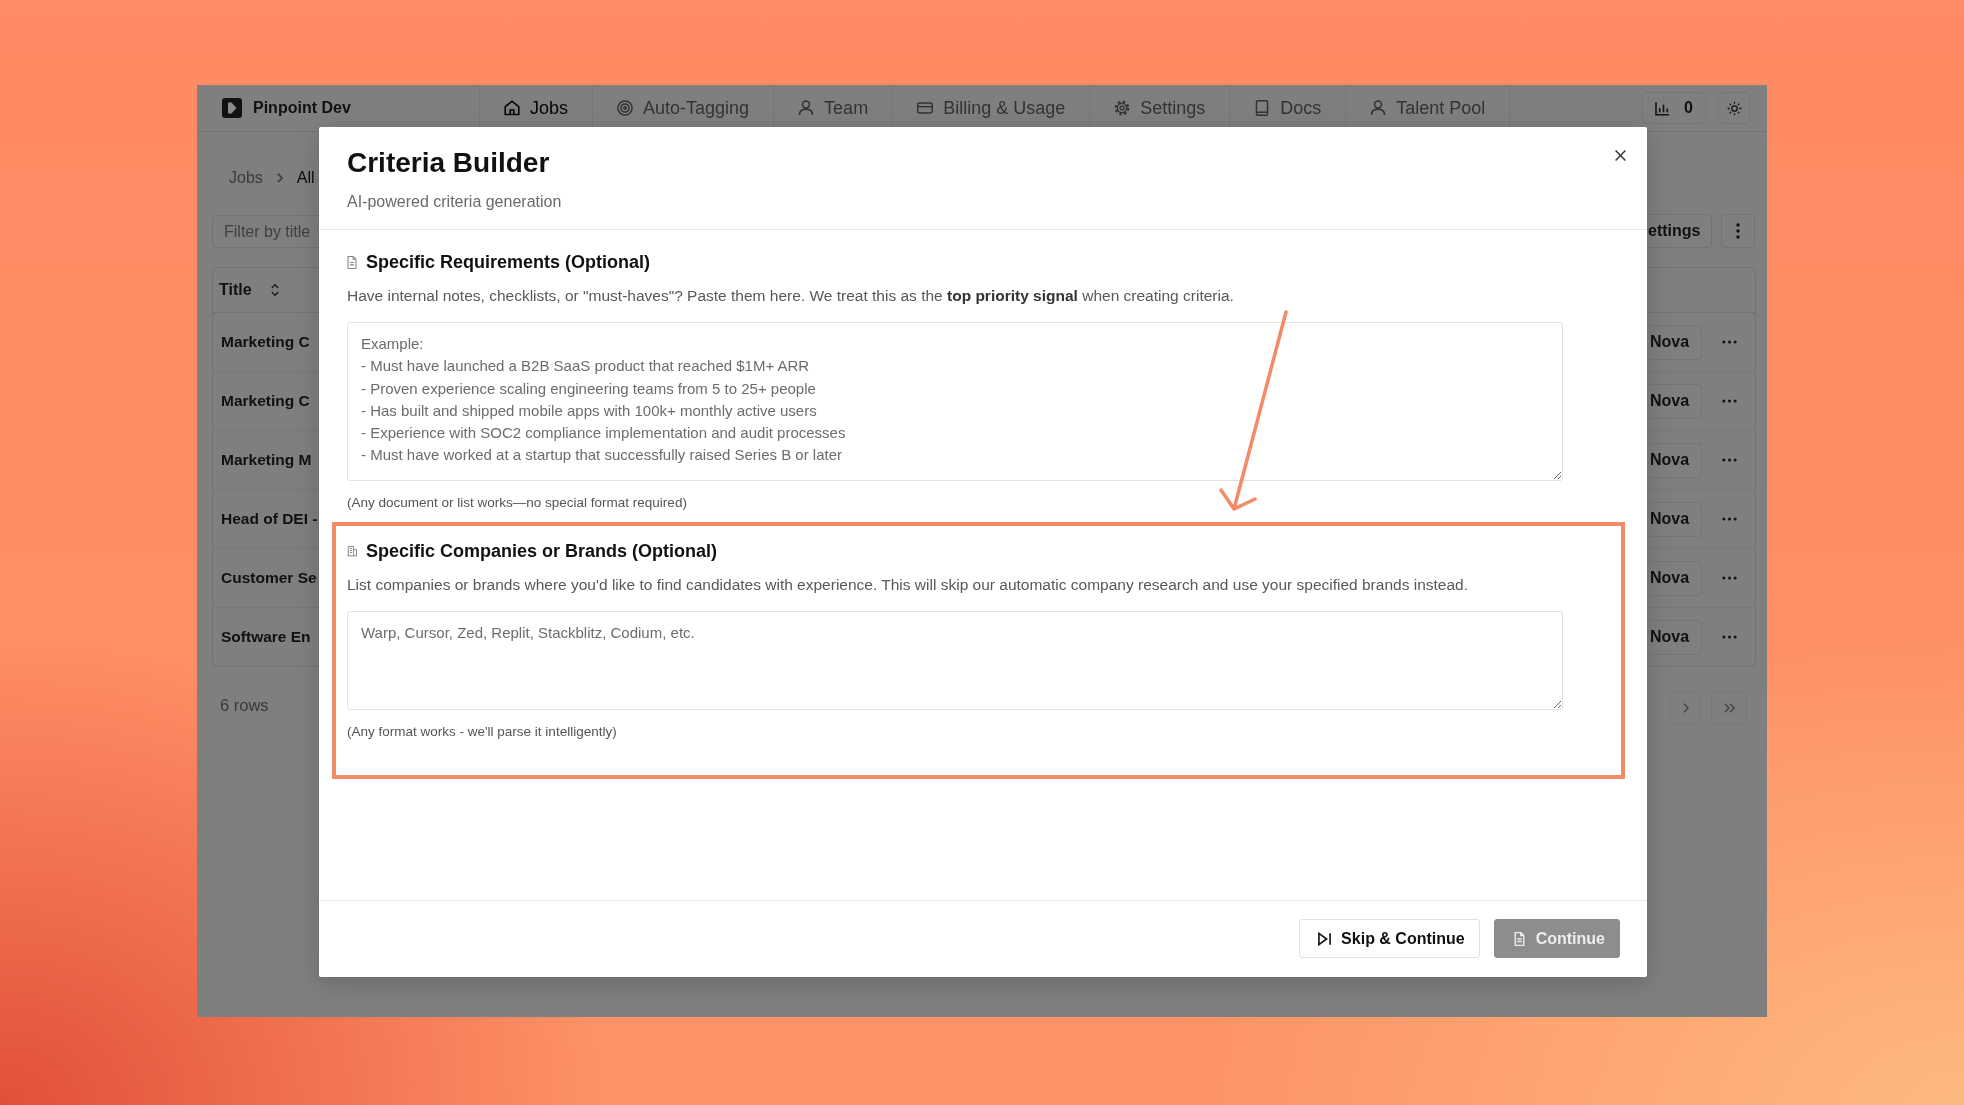 The image size is (1964, 1105). Describe the element at coordinates (512, 108) in the screenshot. I see `home-icon` at that location.